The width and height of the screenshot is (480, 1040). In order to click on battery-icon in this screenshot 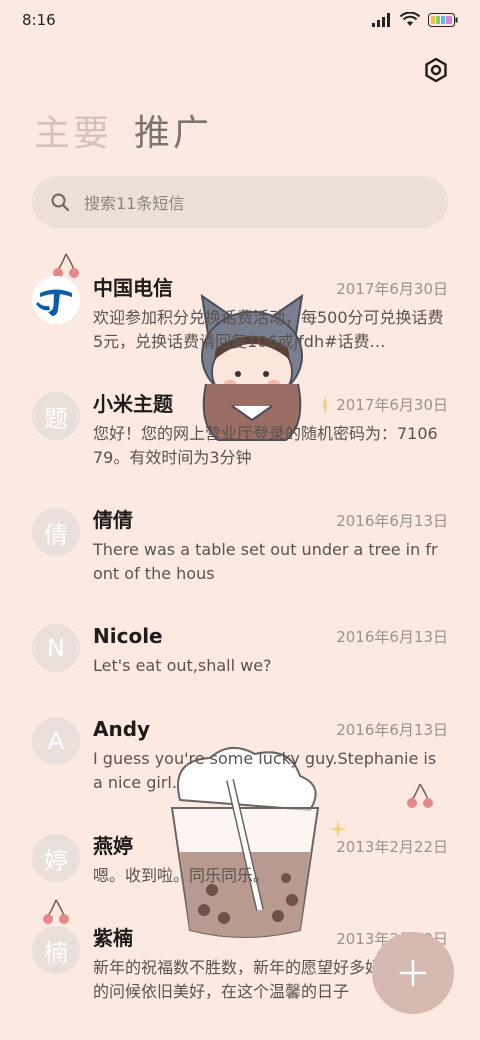, I will do `click(443, 19)`.